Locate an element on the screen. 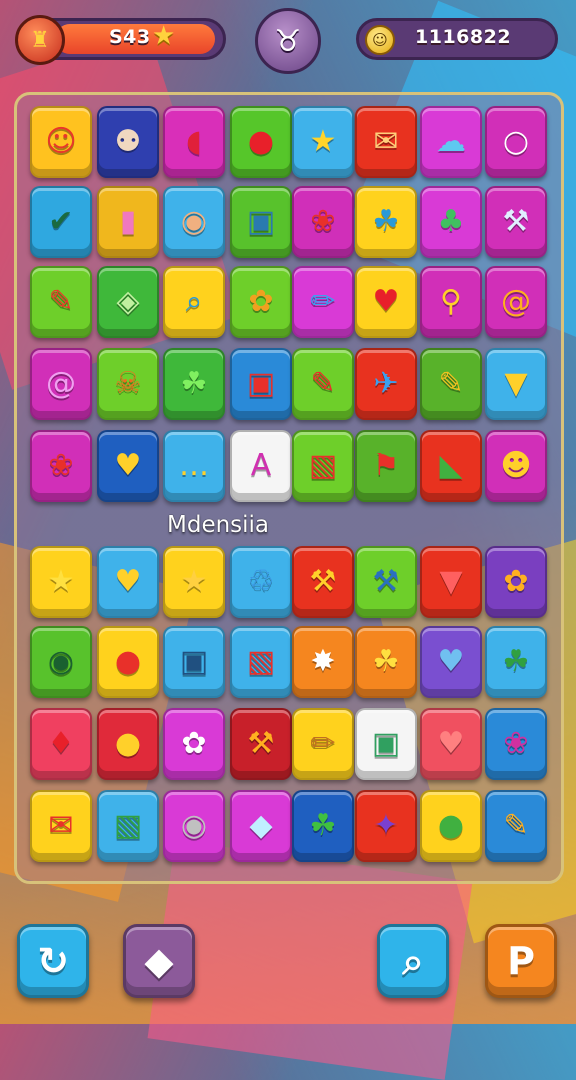 Image resolution: width=576 pixels, height=1080 pixels. balloon-icon: ♣ is located at coordinates (451, 221).